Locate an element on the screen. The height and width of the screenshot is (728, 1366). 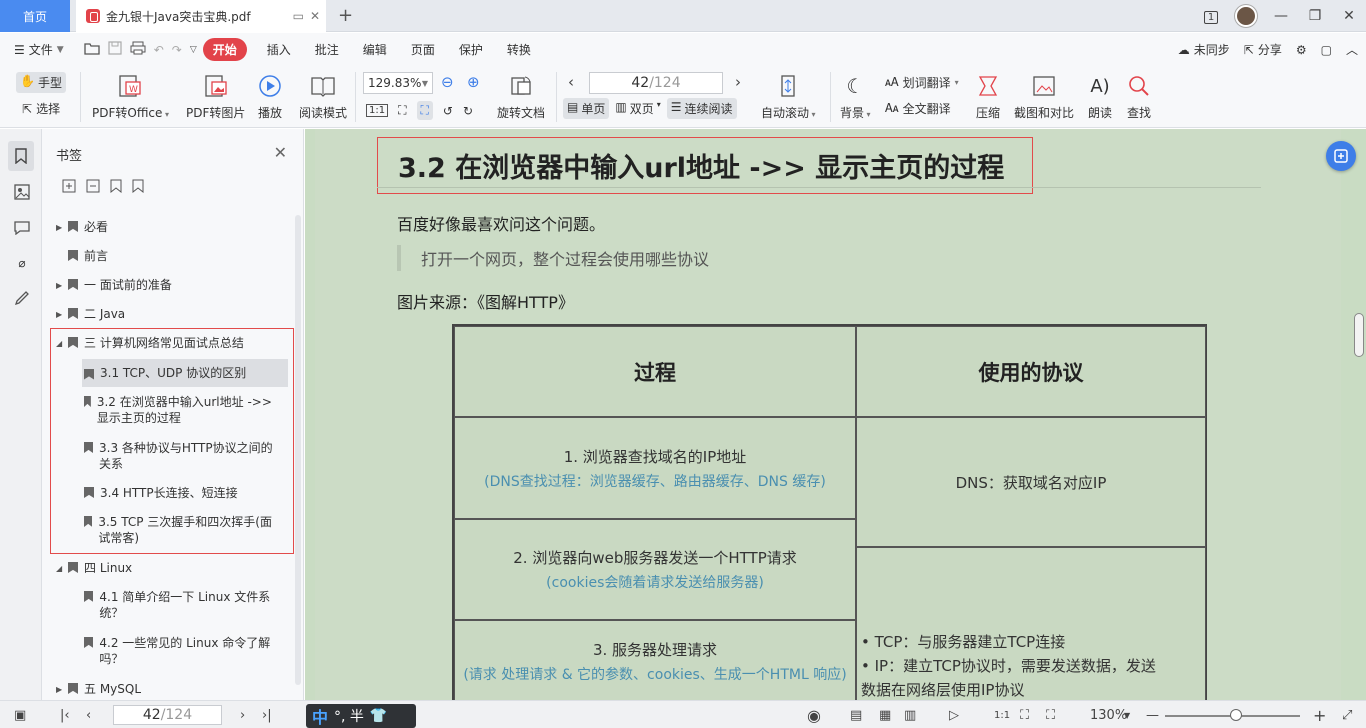
rotate-right-icon: ↻ is located at coordinates (468, 111).